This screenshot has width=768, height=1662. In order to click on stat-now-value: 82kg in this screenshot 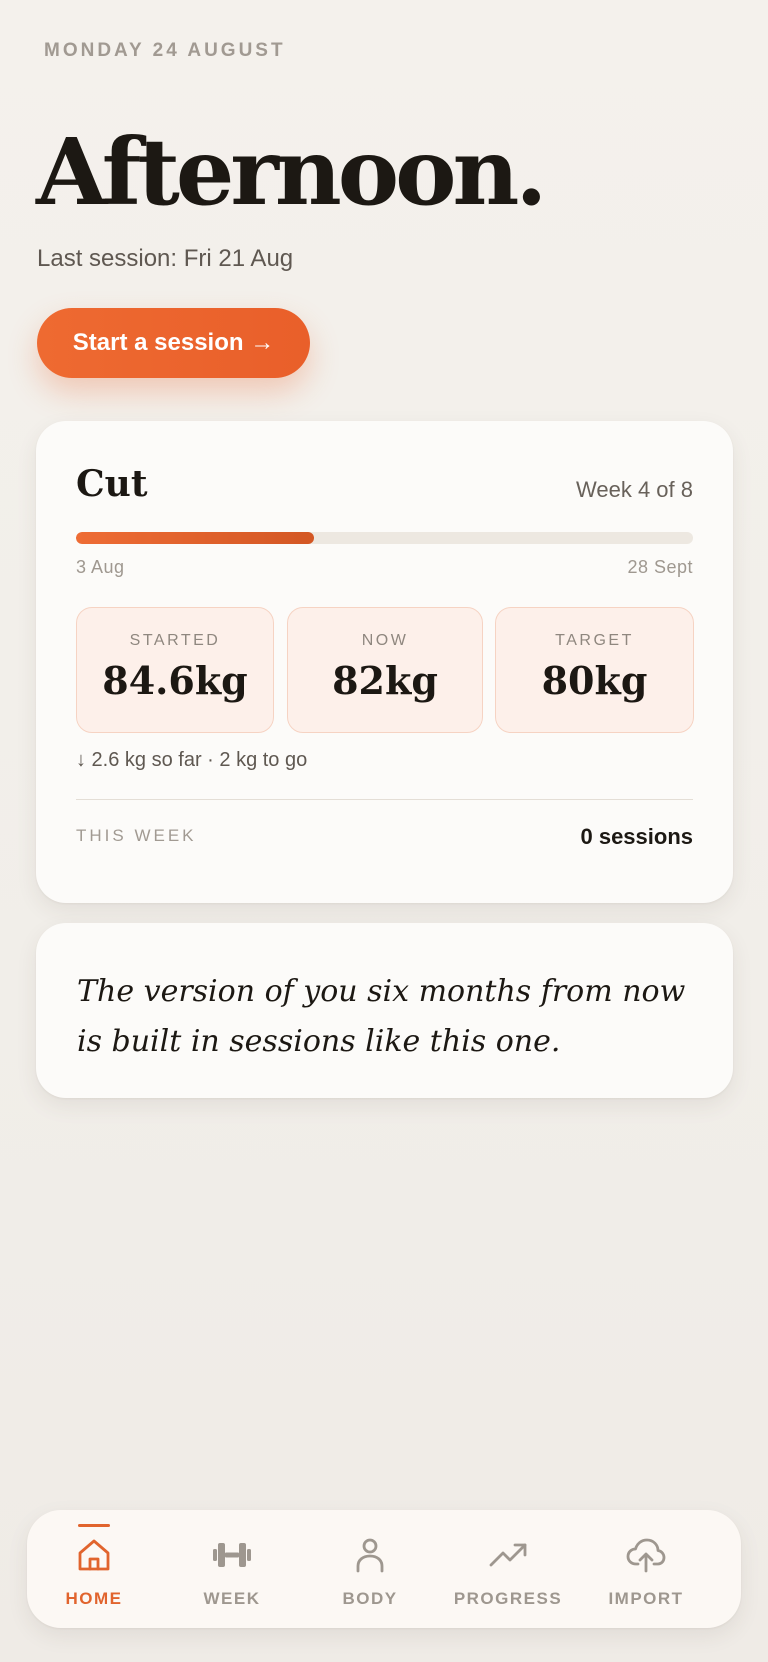, I will do `click(385, 680)`.